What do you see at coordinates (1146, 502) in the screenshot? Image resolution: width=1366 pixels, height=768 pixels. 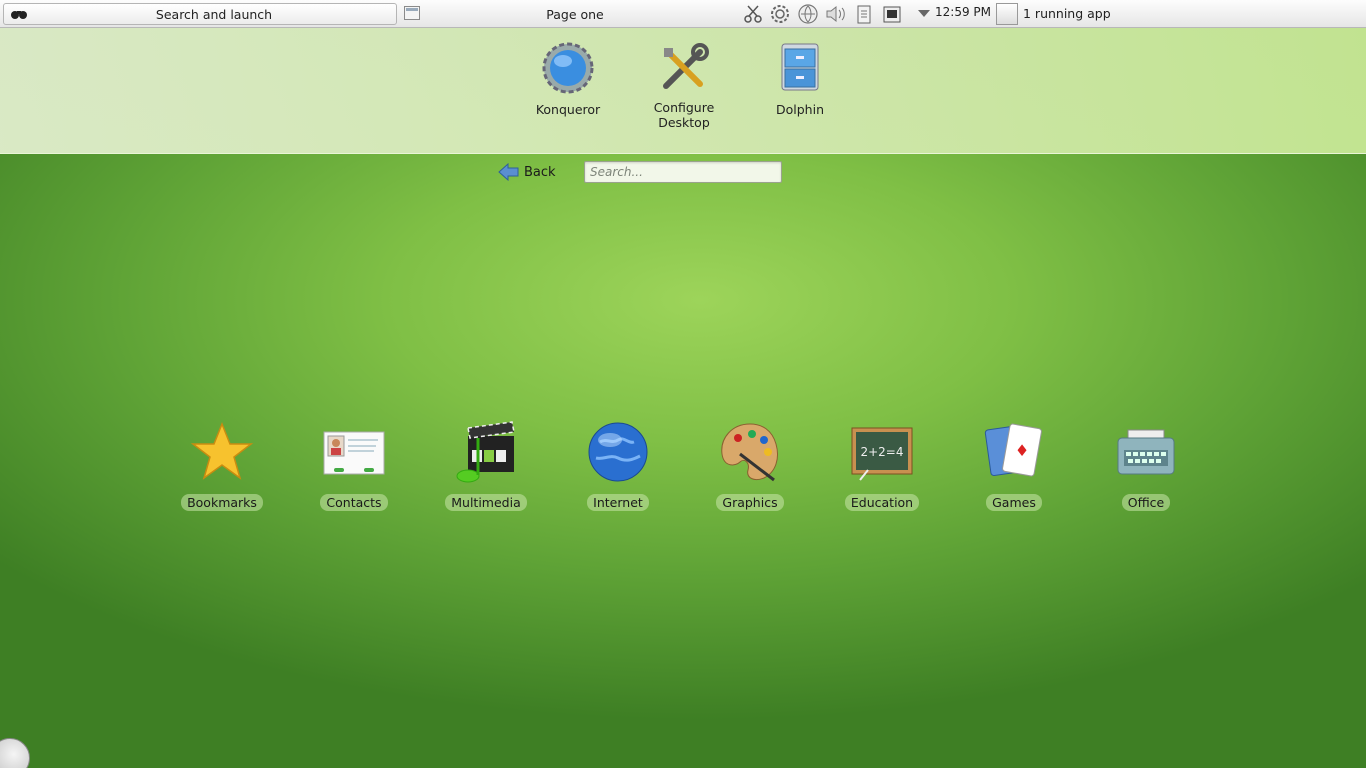 I see `category-label: Office` at bounding box center [1146, 502].